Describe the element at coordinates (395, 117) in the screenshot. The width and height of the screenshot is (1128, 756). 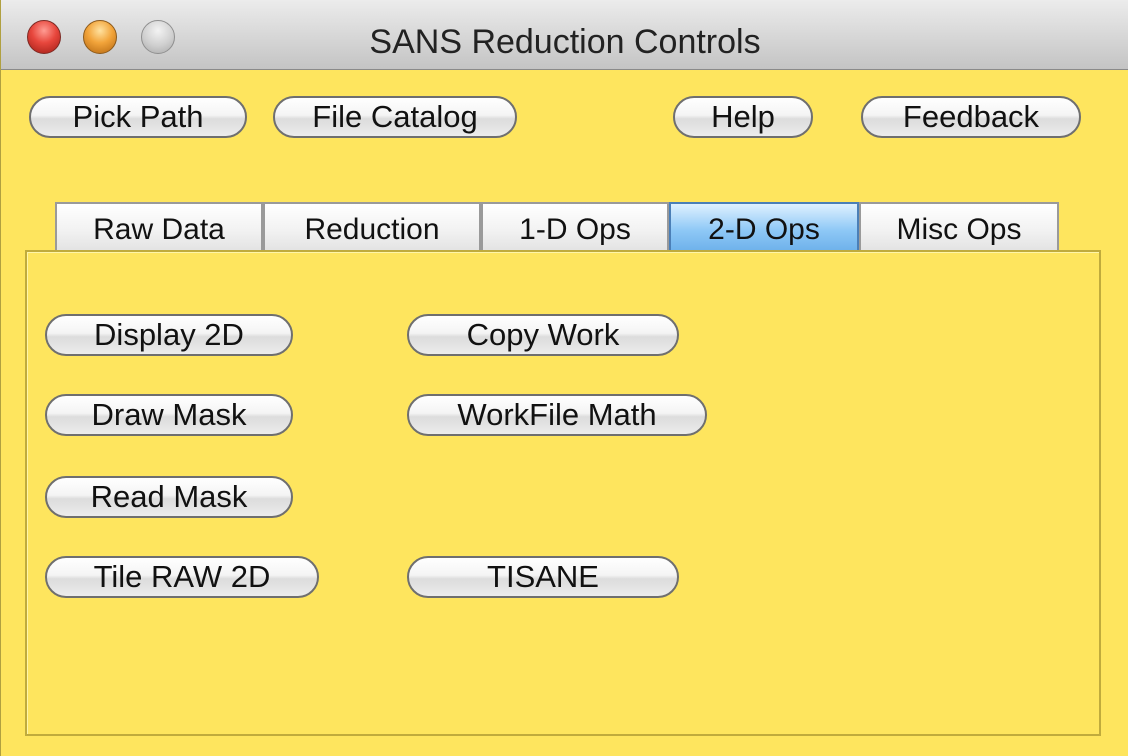
I see `file-catalog-button: File Catalog` at that location.